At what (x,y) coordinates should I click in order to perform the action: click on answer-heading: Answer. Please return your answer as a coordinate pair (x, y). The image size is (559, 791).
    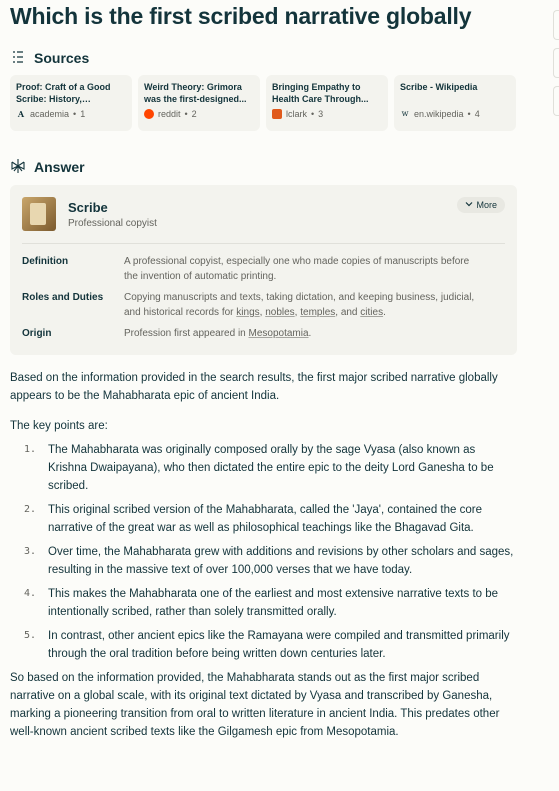
    Looking at the image, I should click on (59, 167).